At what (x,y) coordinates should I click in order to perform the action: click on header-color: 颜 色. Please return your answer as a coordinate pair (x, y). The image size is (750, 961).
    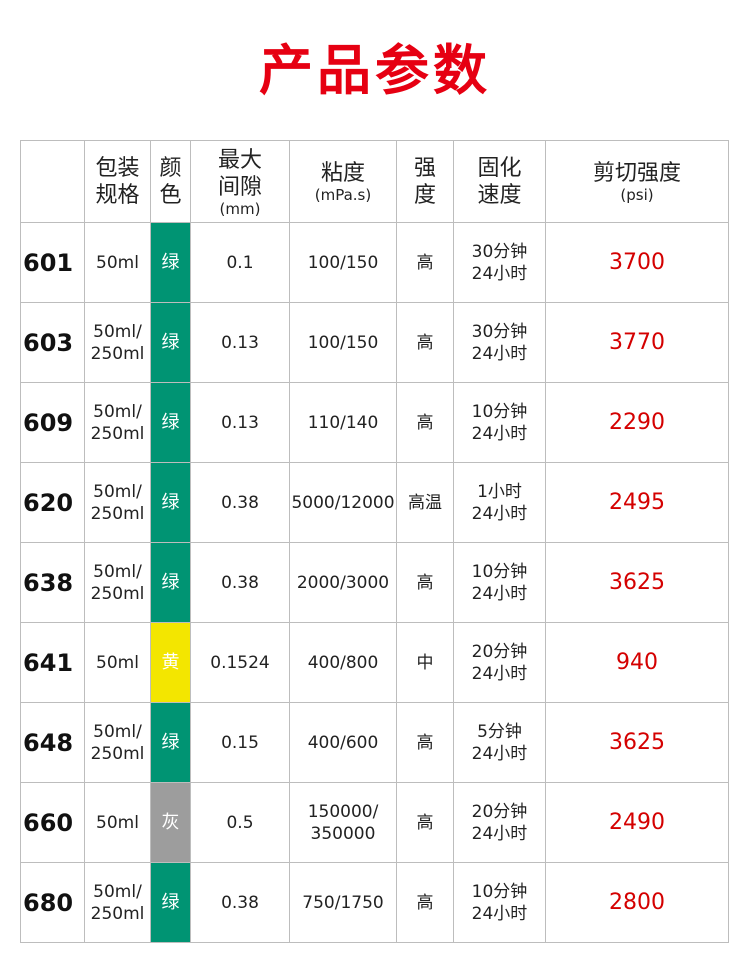
    Looking at the image, I should click on (170, 181).